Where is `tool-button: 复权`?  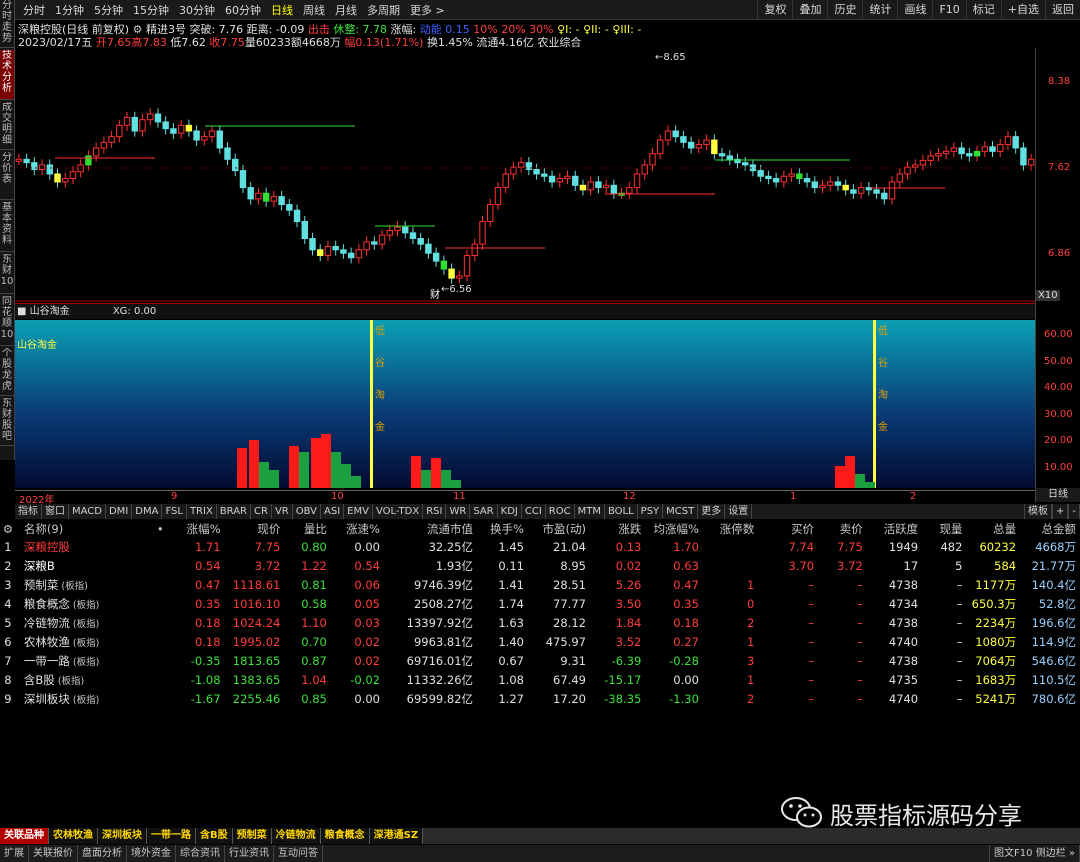 tool-button: 复权 is located at coordinates (774, 10).